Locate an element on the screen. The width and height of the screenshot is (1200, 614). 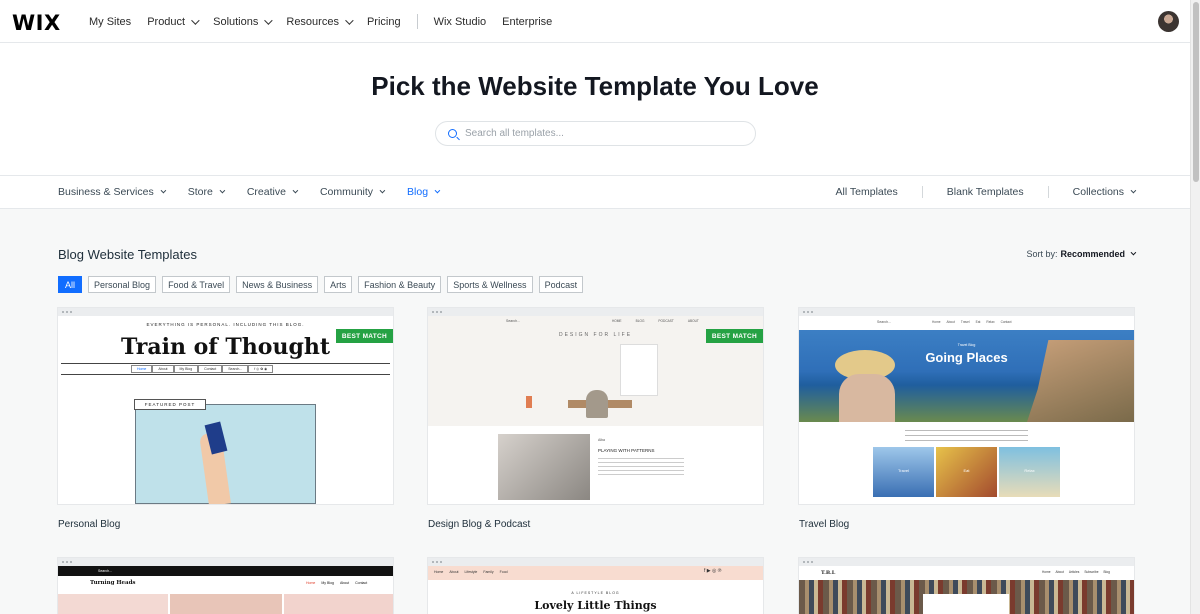
template-card: T.B.L Home About Articles Subscribe Blog is located at coordinates (966, 586).